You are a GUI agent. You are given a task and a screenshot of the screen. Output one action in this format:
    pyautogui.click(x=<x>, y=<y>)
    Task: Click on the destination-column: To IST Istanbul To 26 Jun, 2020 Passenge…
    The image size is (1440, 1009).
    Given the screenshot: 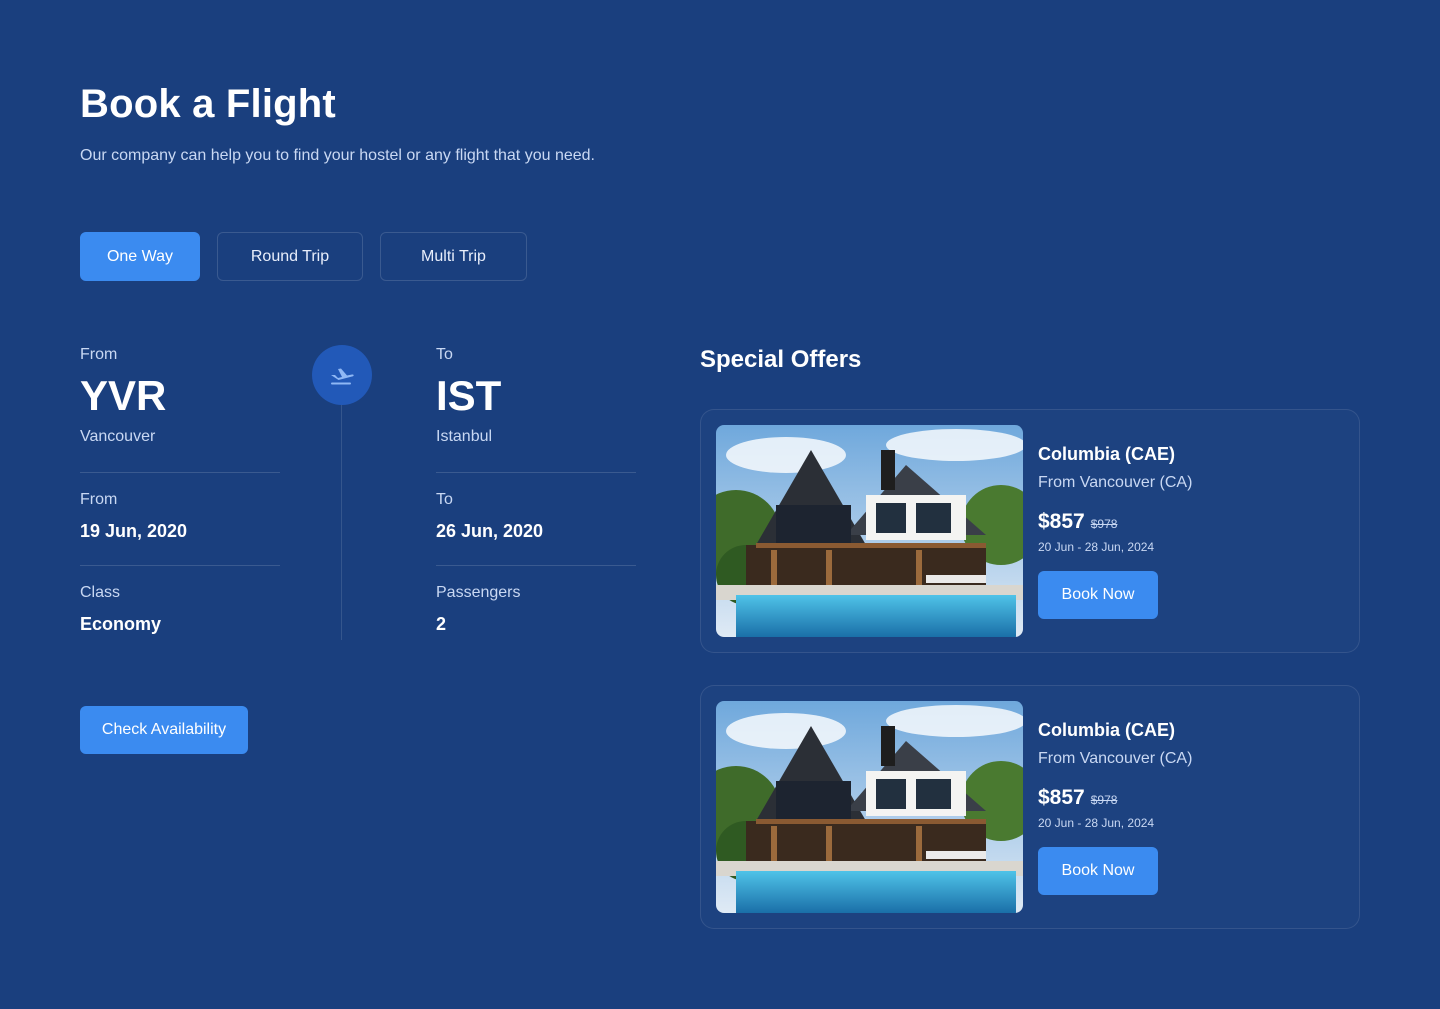 What is the action you would take?
    pyautogui.click(x=536, y=502)
    